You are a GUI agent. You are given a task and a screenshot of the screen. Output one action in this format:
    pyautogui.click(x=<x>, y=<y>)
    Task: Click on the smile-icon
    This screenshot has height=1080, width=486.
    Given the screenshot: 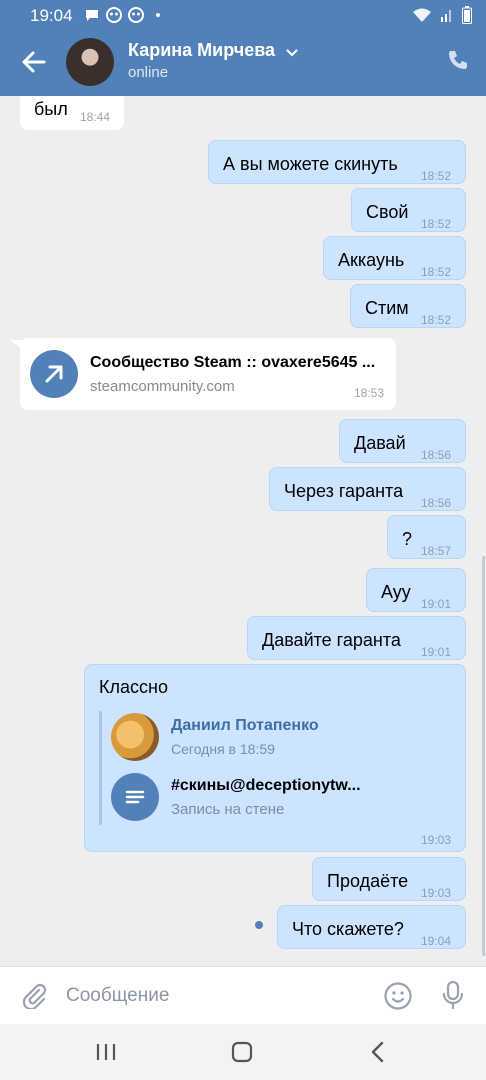 What is the action you would take?
    pyautogui.click(x=398, y=996)
    